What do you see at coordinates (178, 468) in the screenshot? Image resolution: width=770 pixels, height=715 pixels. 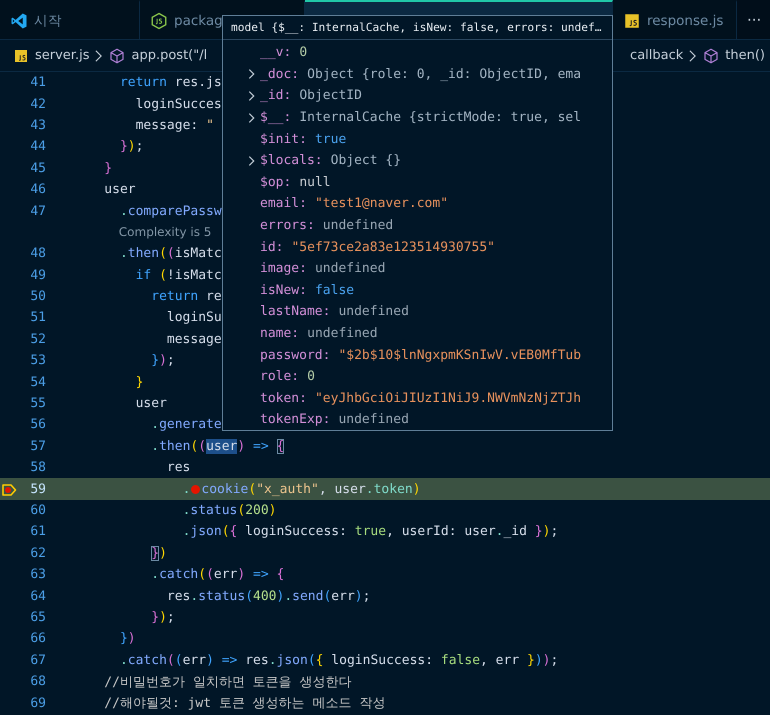 I see `code-line: res` at bounding box center [178, 468].